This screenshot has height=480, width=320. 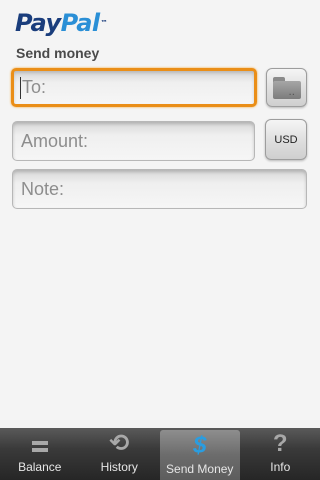 I want to click on amount-placeholder: Amount:, so click(x=55, y=140).